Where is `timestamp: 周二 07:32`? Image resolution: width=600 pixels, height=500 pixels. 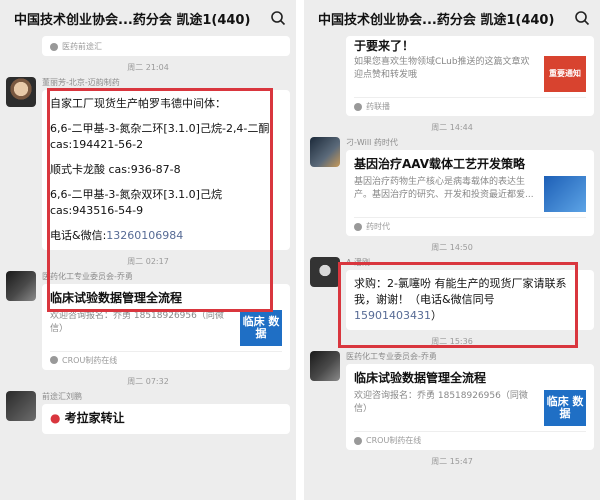
timestamp: 周二 07:32 is located at coordinates (148, 381).